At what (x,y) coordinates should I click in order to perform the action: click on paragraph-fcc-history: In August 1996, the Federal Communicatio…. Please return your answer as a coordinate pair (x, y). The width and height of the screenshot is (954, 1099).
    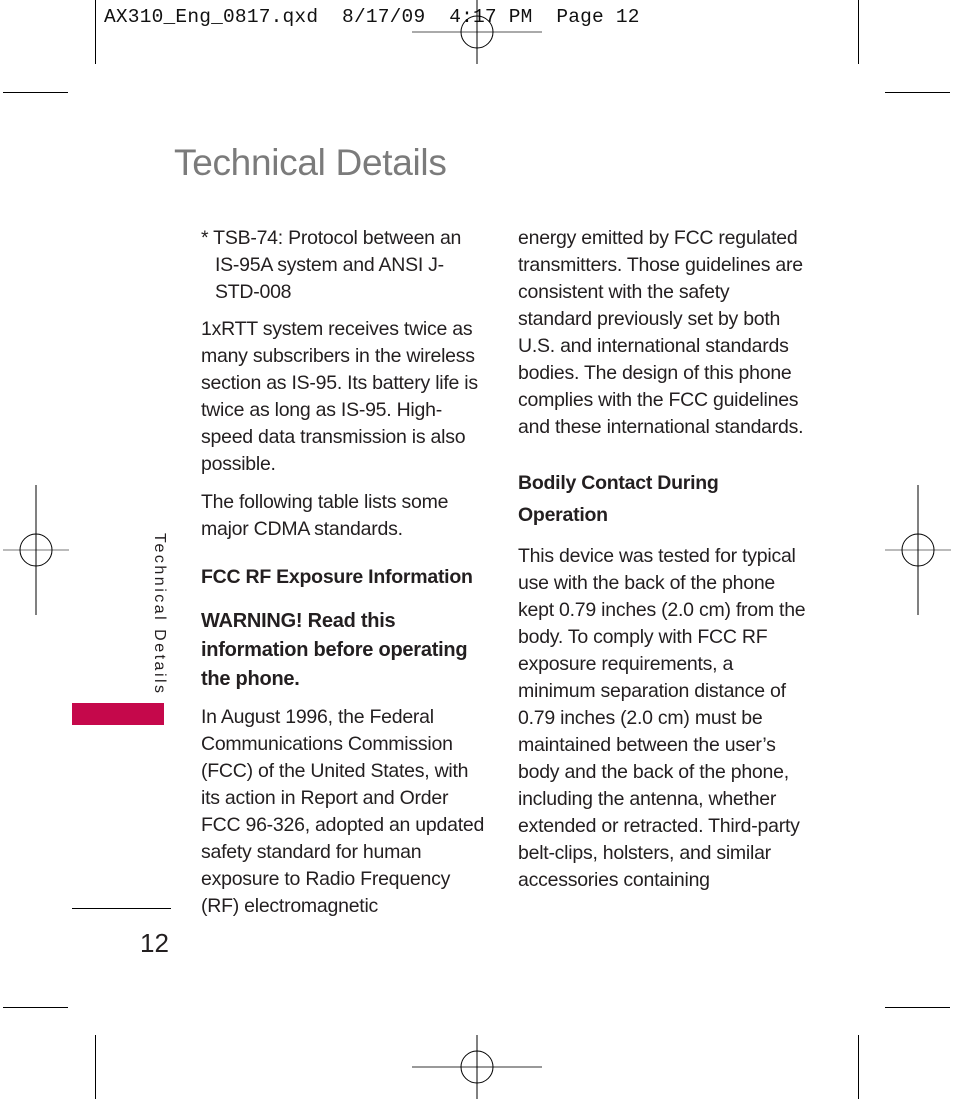
    Looking at the image, I should click on (343, 811).